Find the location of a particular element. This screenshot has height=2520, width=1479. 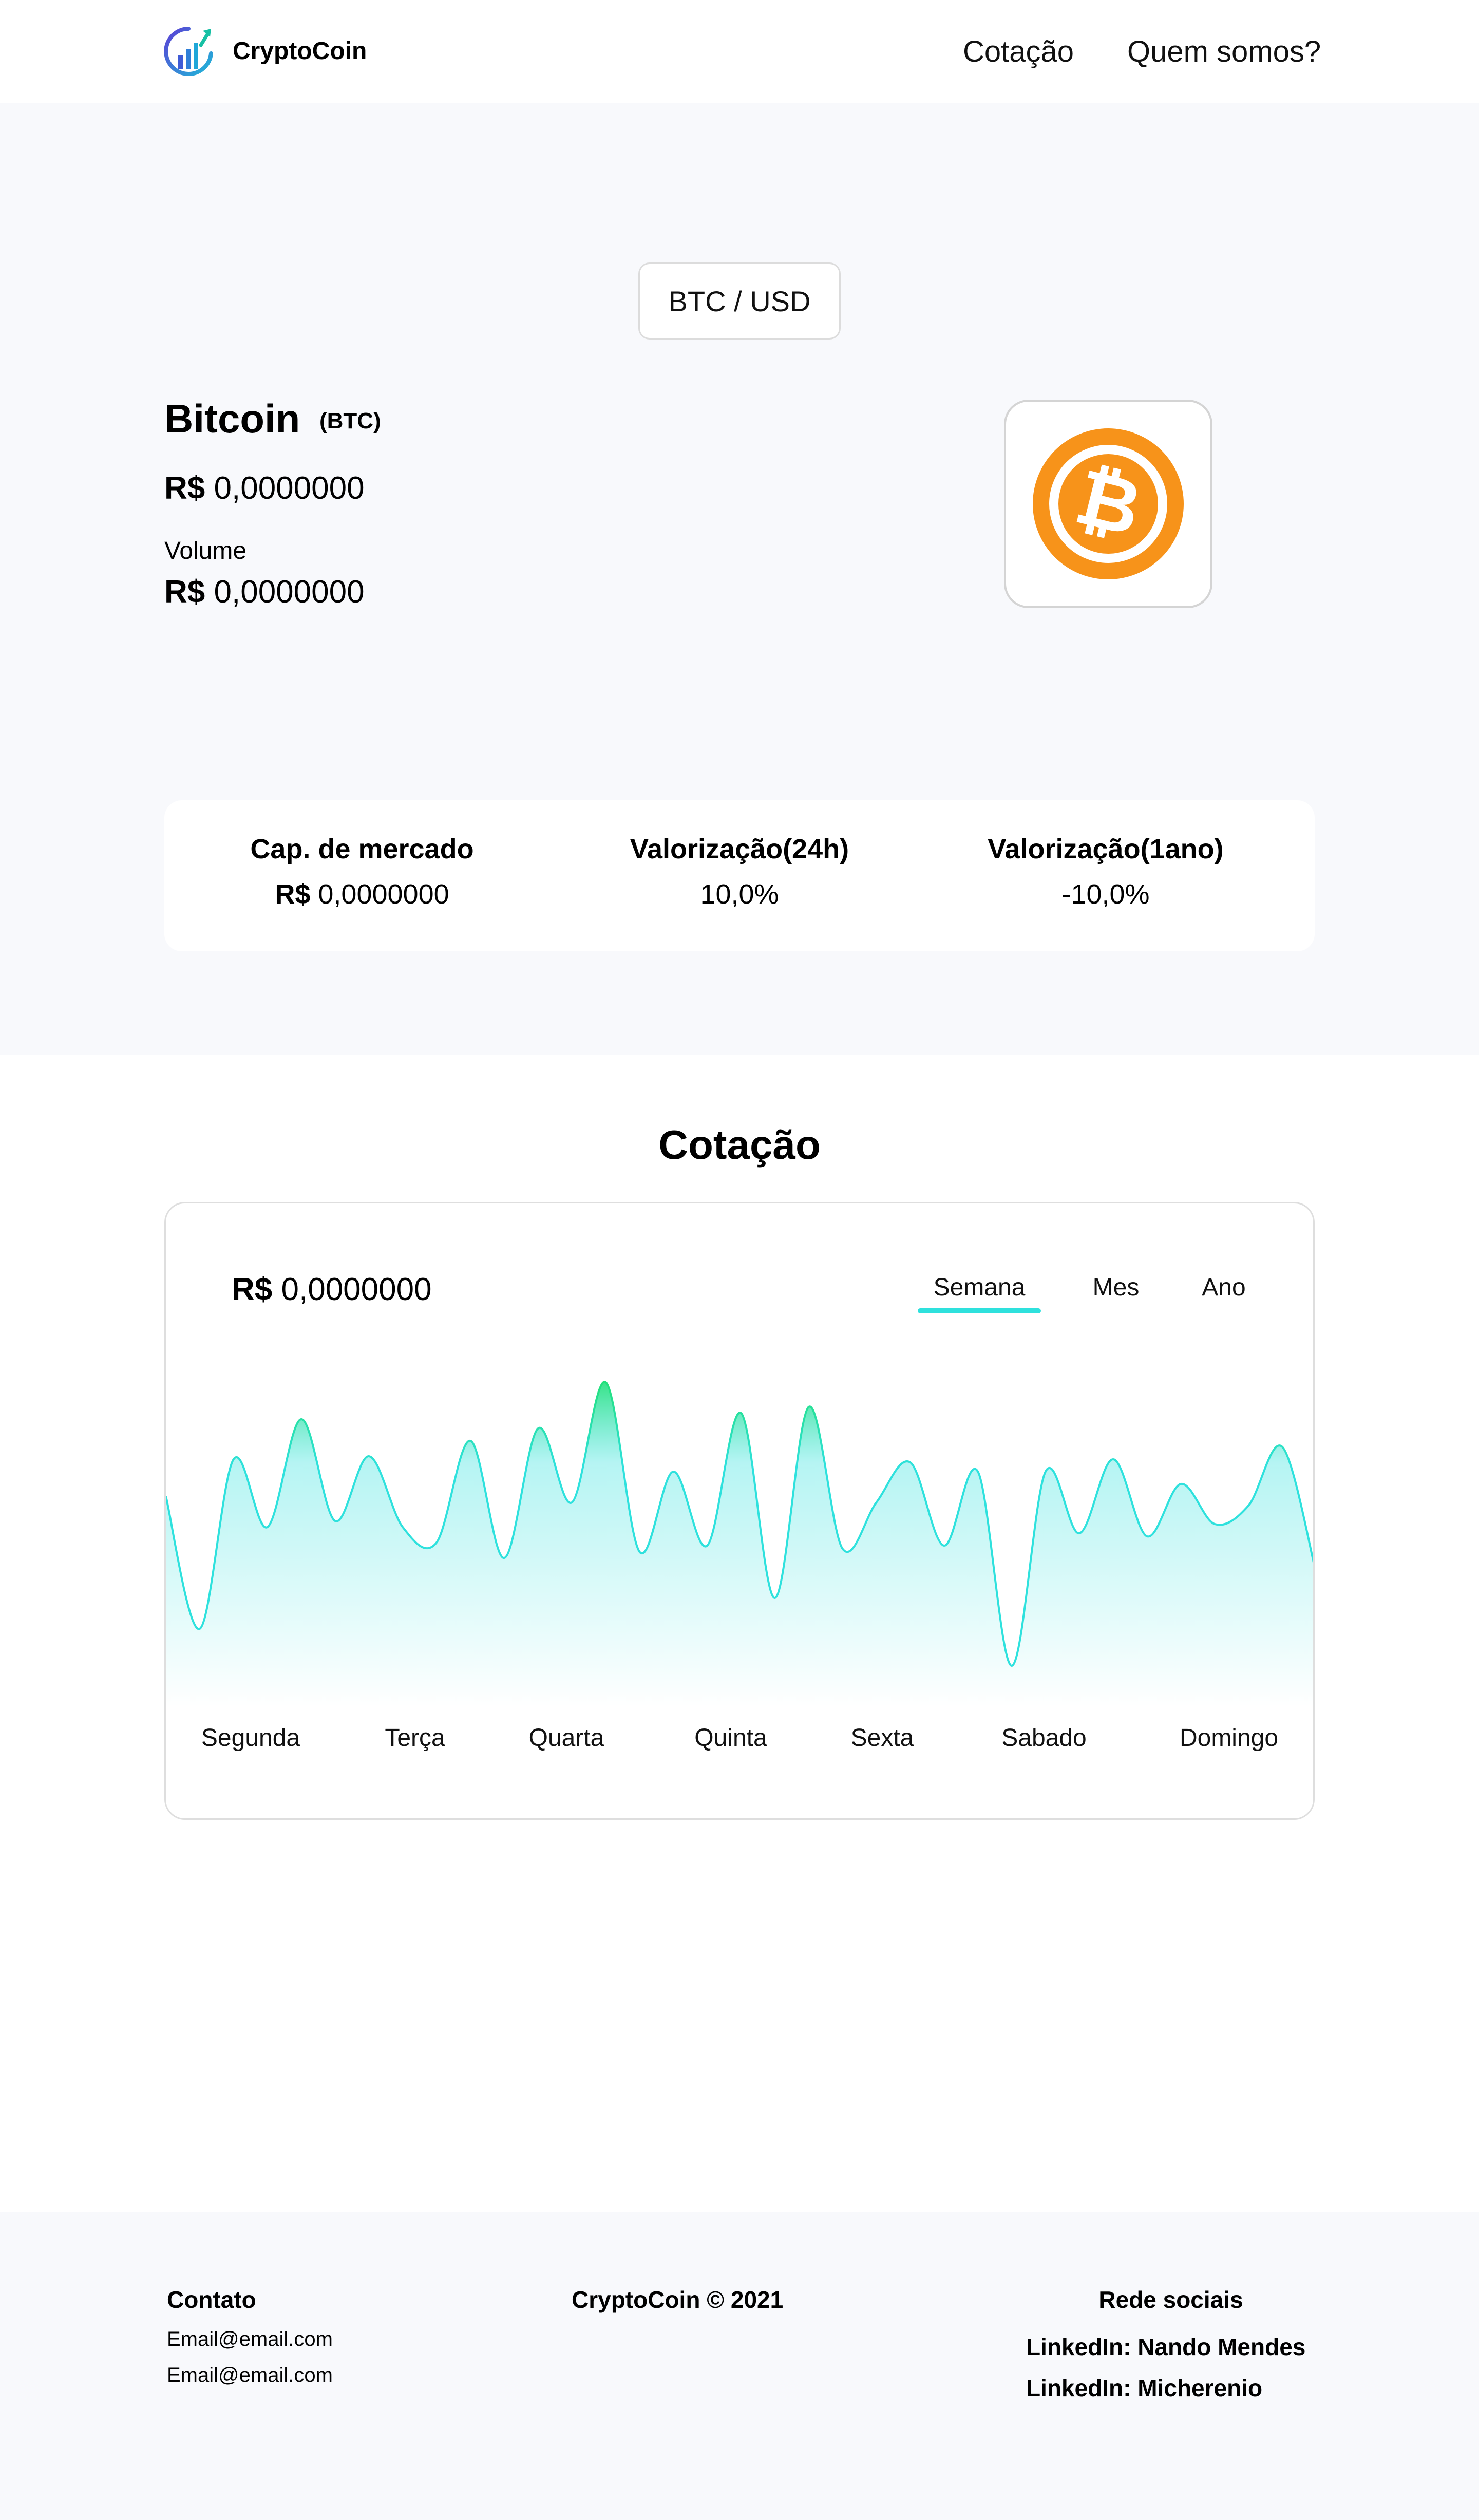

coin-price: R$ 0,0000000 is located at coordinates (264, 488).